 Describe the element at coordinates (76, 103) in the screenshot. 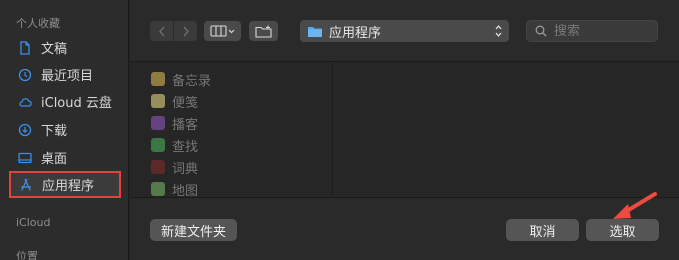

I see `sidebar-item-label: iCloud 云盘` at that location.